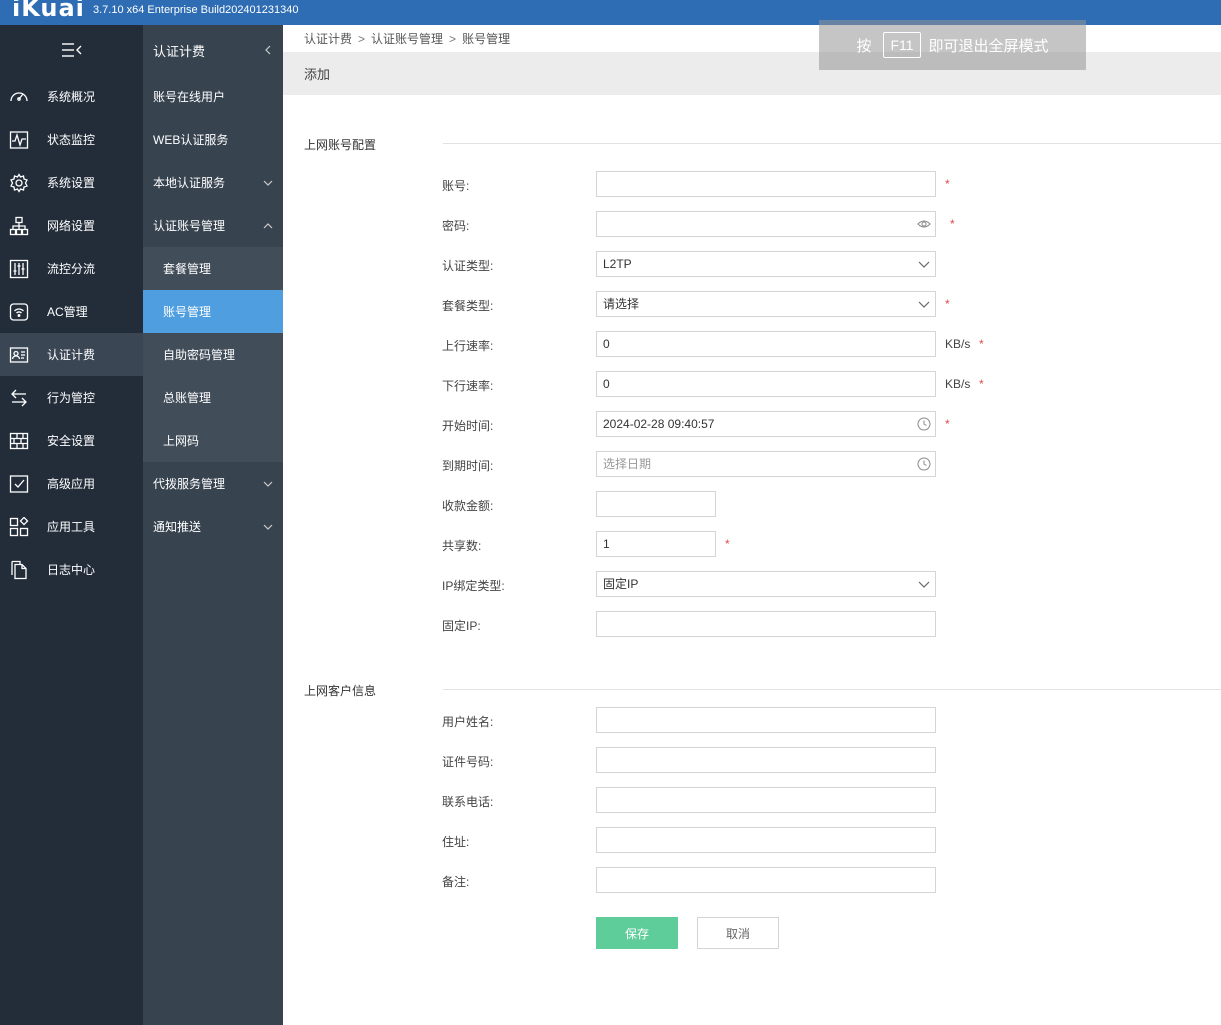 The width and height of the screenshot is (1221, 1025). Describe the element at coordinates (924, 224) in the screenshot. I see `eye-icon` at that location.